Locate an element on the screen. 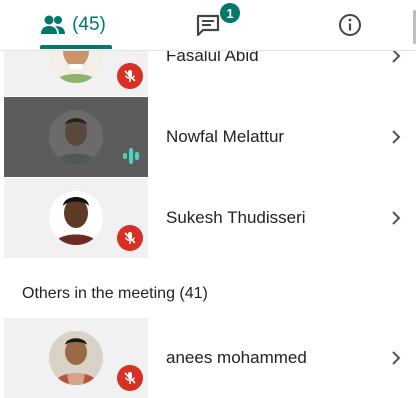  active-tab-indicator is located at coordinates (76, 47).